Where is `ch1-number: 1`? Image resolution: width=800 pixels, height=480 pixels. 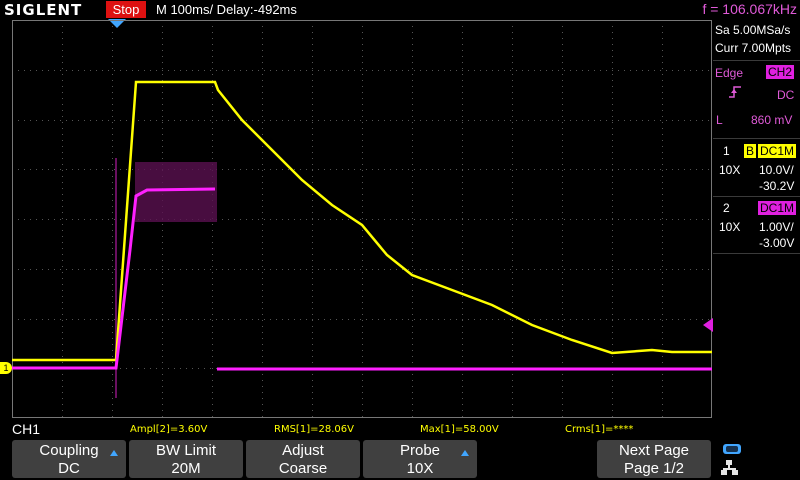 ch1-number: 1 is located at coordinates (726, 151).